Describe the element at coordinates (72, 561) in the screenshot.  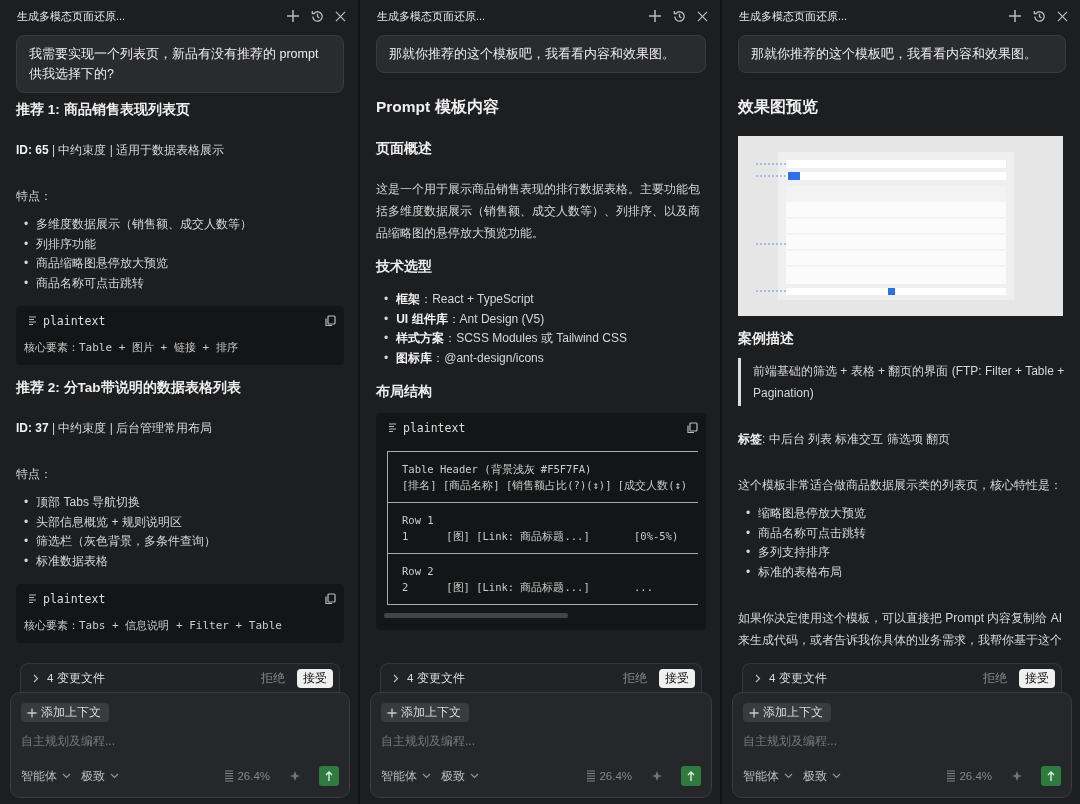
I see `list-item: 标准数据表格` at that location.